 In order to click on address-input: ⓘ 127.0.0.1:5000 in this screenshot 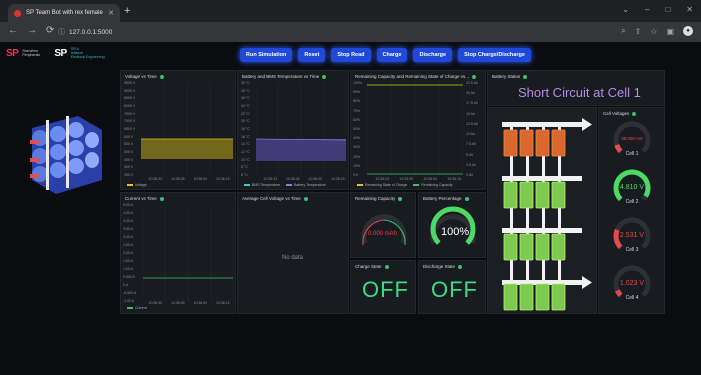, I will do `click(338, 32)`.